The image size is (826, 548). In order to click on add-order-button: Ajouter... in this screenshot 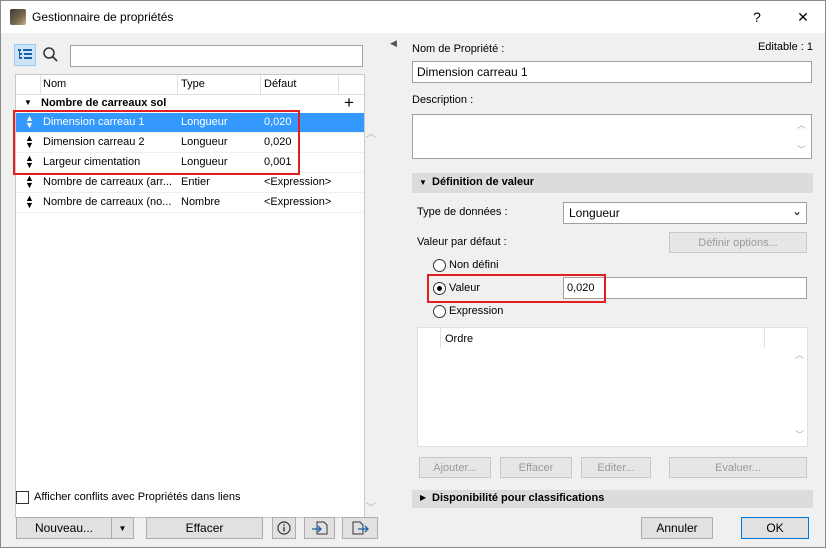, I will do `click(455, 467)`.